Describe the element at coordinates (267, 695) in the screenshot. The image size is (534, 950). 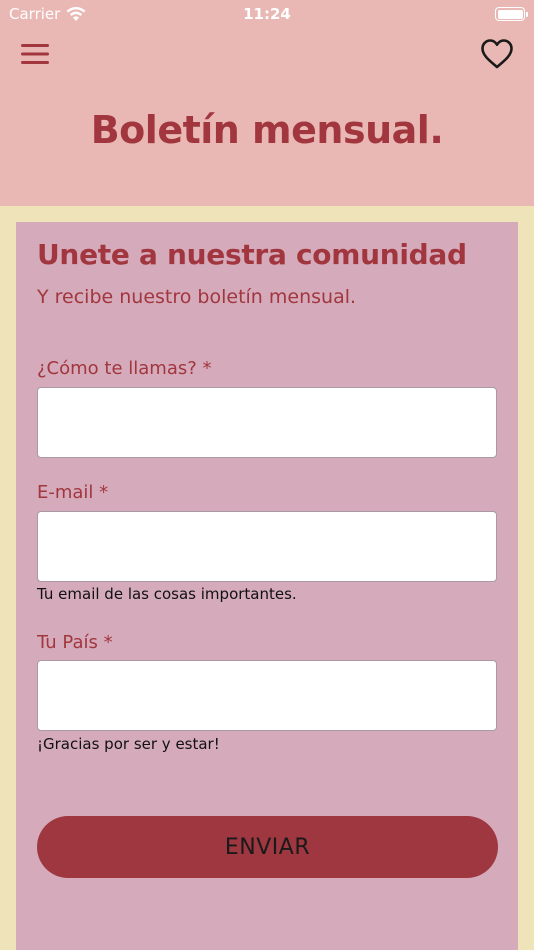
I see `country-input` at that location.